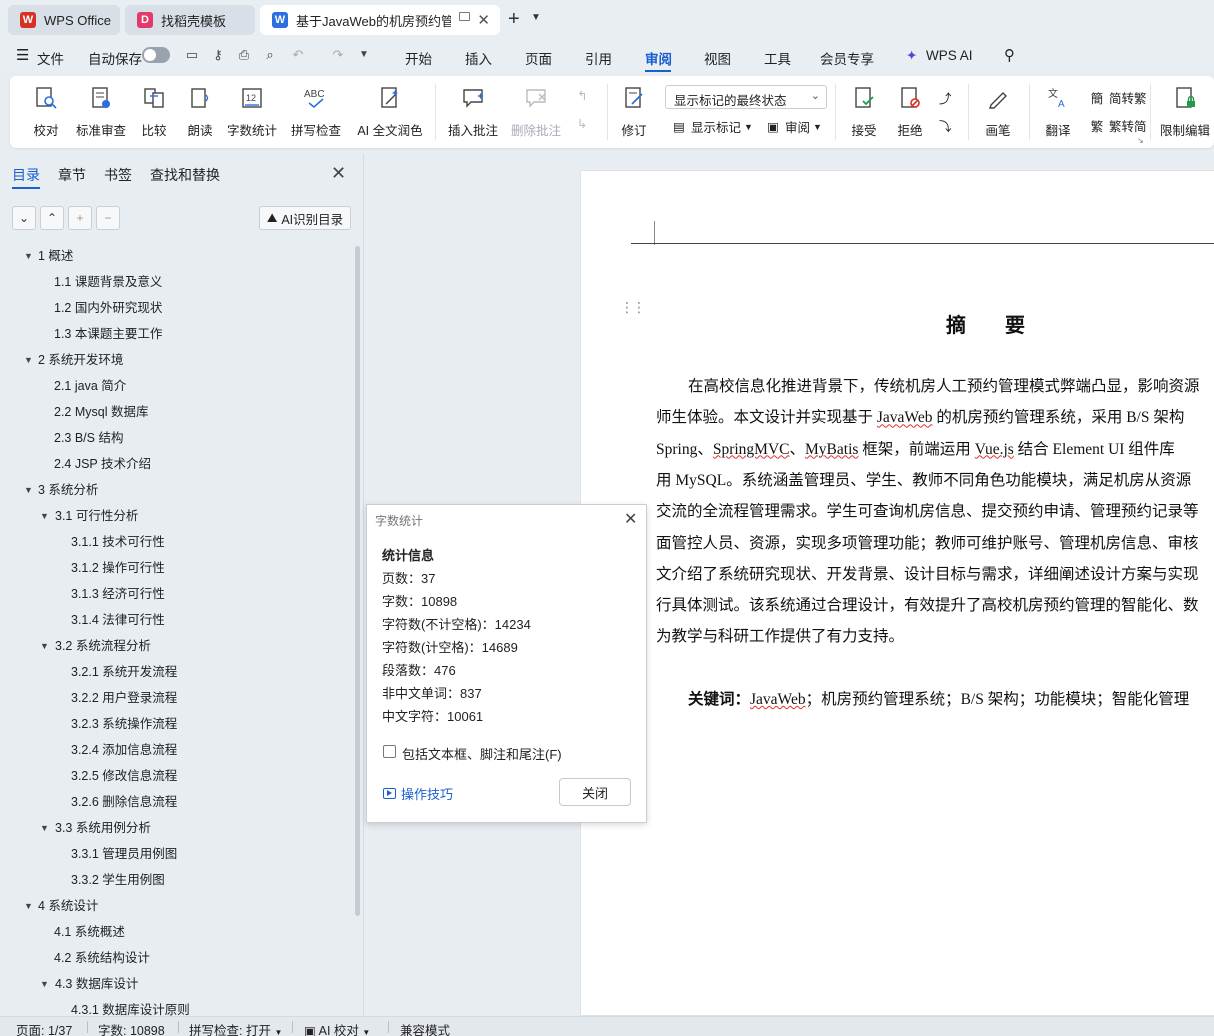 The height and width of the screenshot is (1036, 1214). I want to click on next-comment-icon: ↳, so click(582, 123).